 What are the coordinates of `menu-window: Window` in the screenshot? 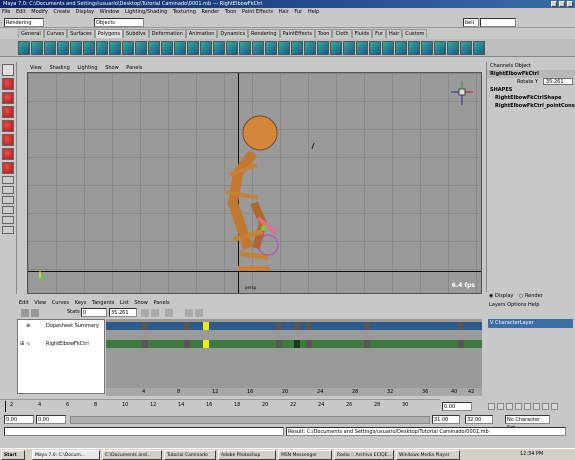 It's located at (110, 12).